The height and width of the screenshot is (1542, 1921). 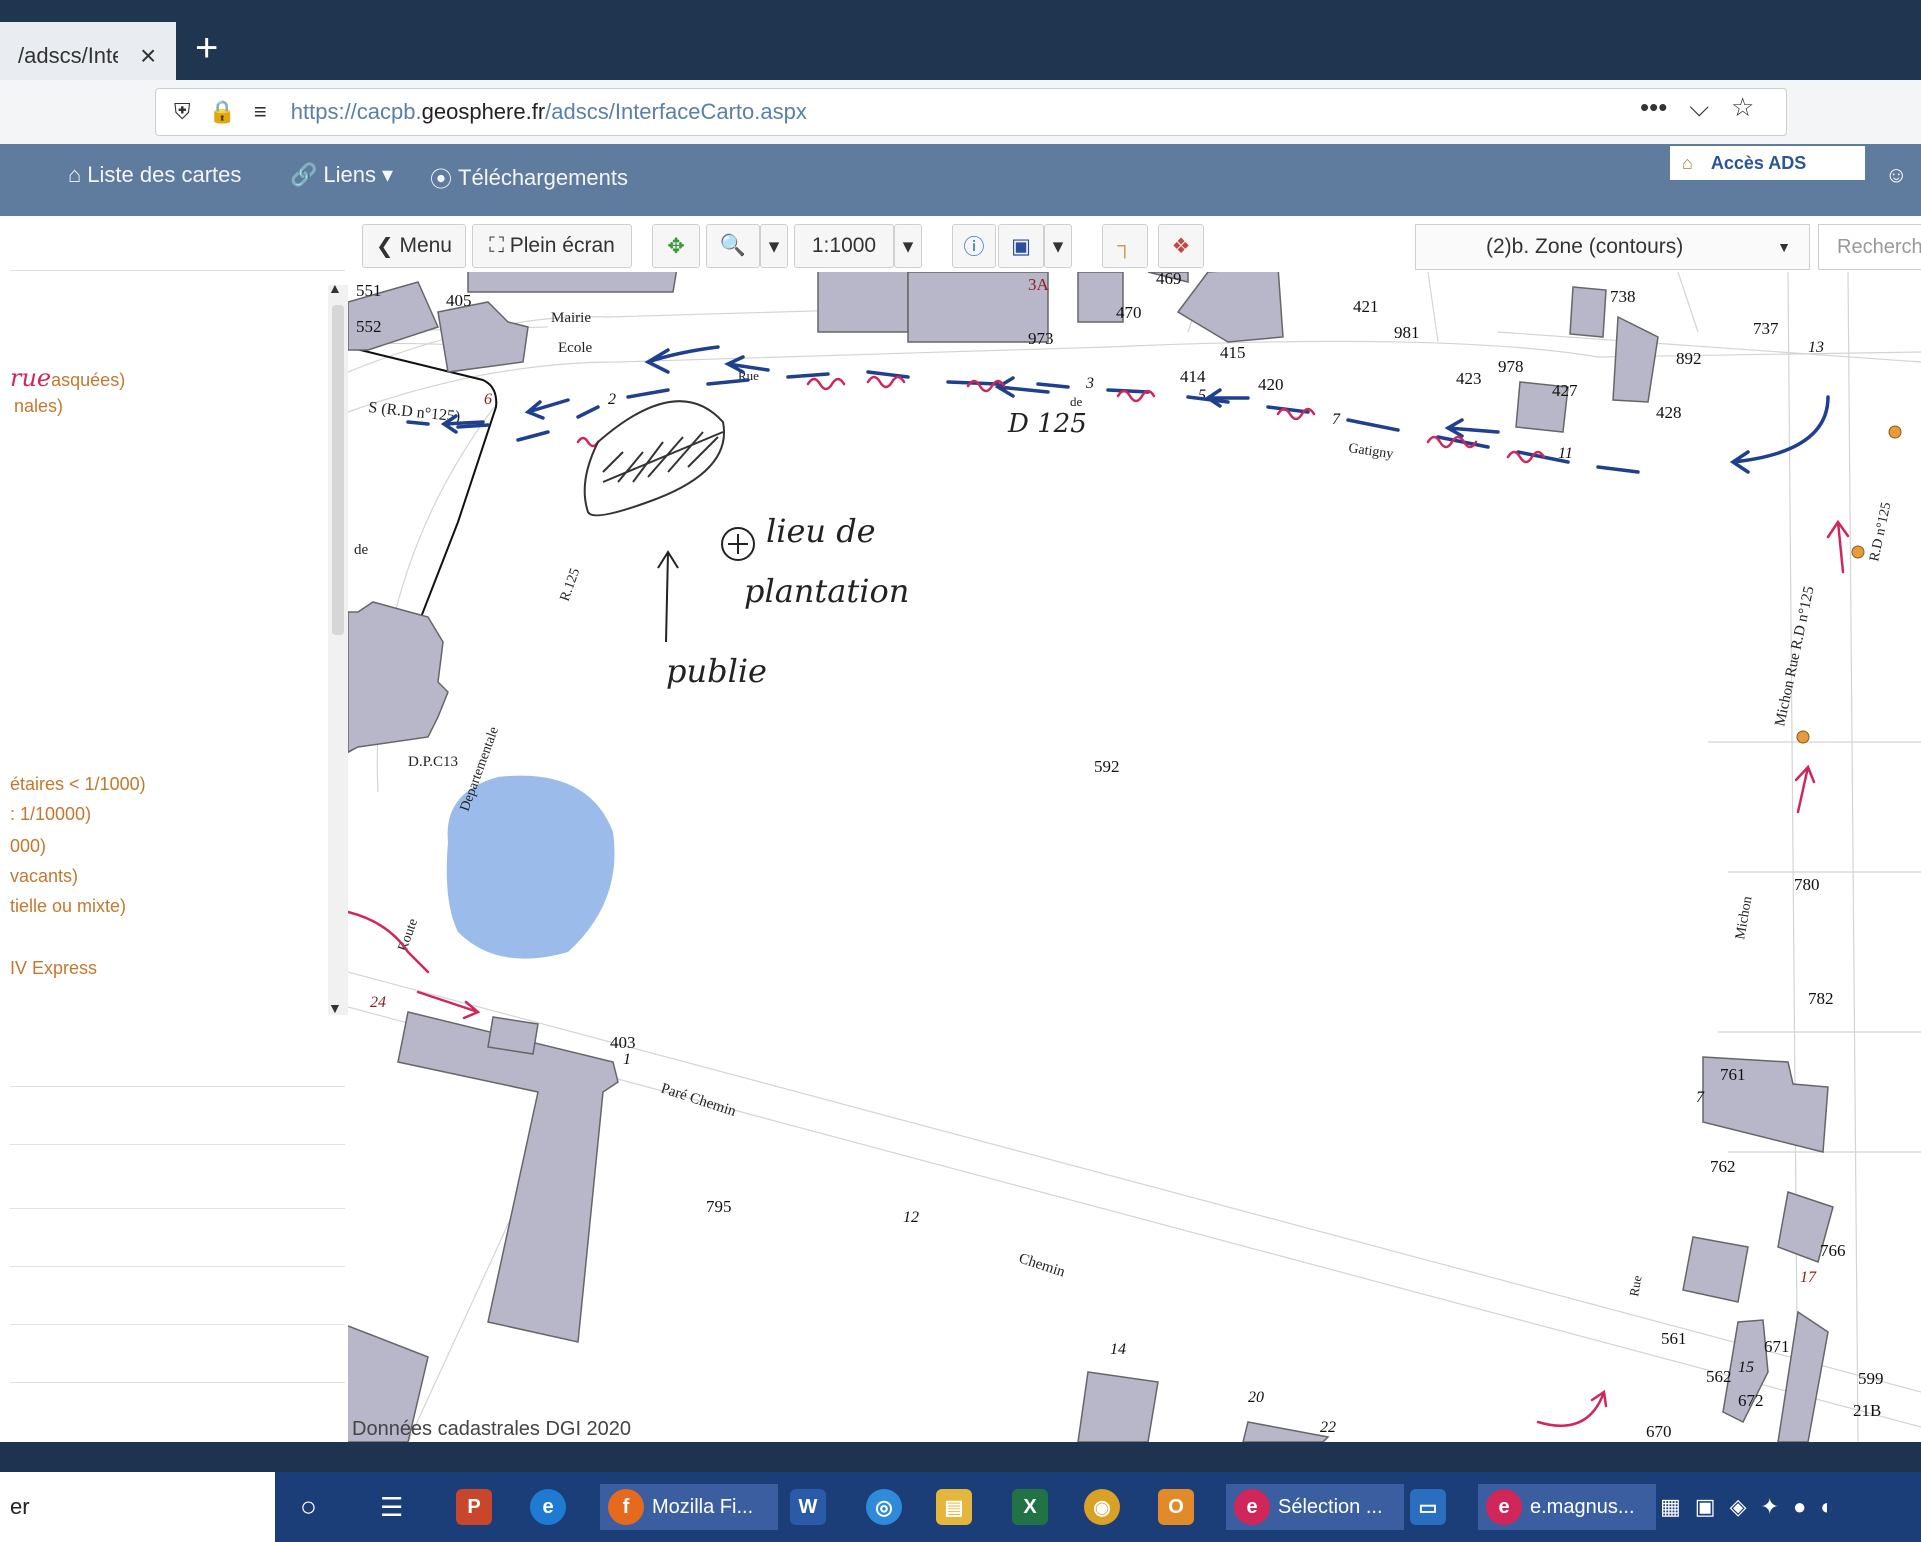 I want to click on shield-icon: ⛨, so click(x=182, y=112).